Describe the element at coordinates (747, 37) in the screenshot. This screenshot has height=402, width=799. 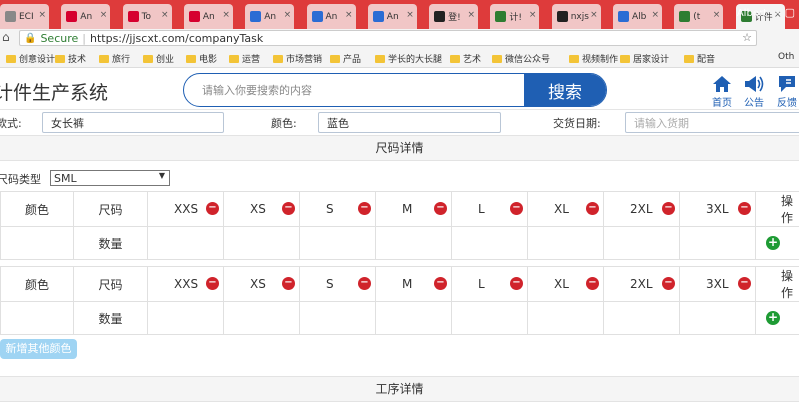
I see `bookmark-star-icon: ☆` at that location.